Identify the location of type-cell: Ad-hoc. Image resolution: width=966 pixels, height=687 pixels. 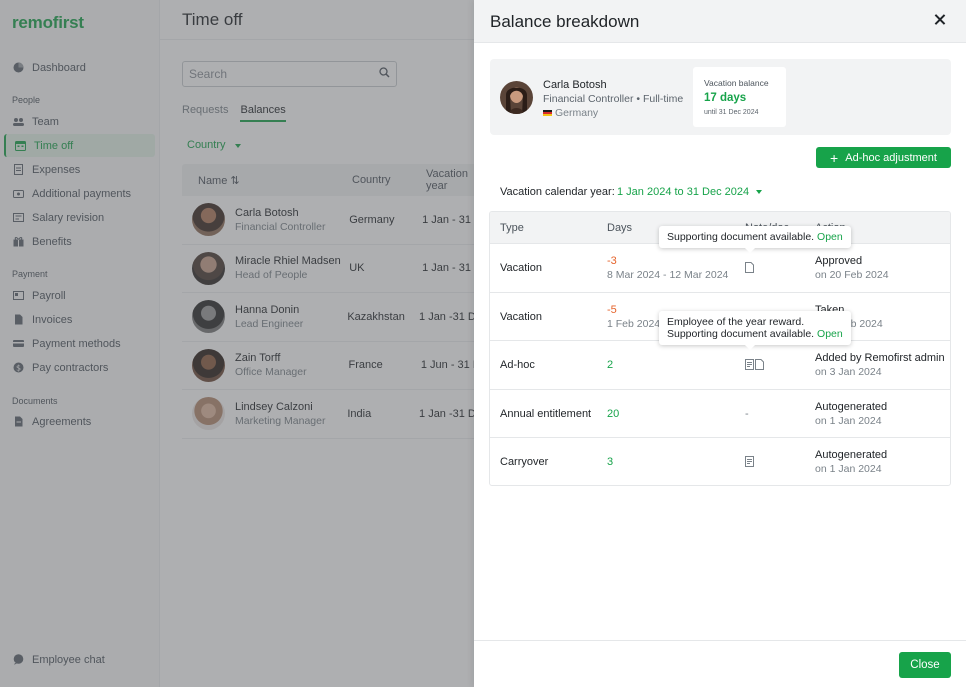
(517, 365).